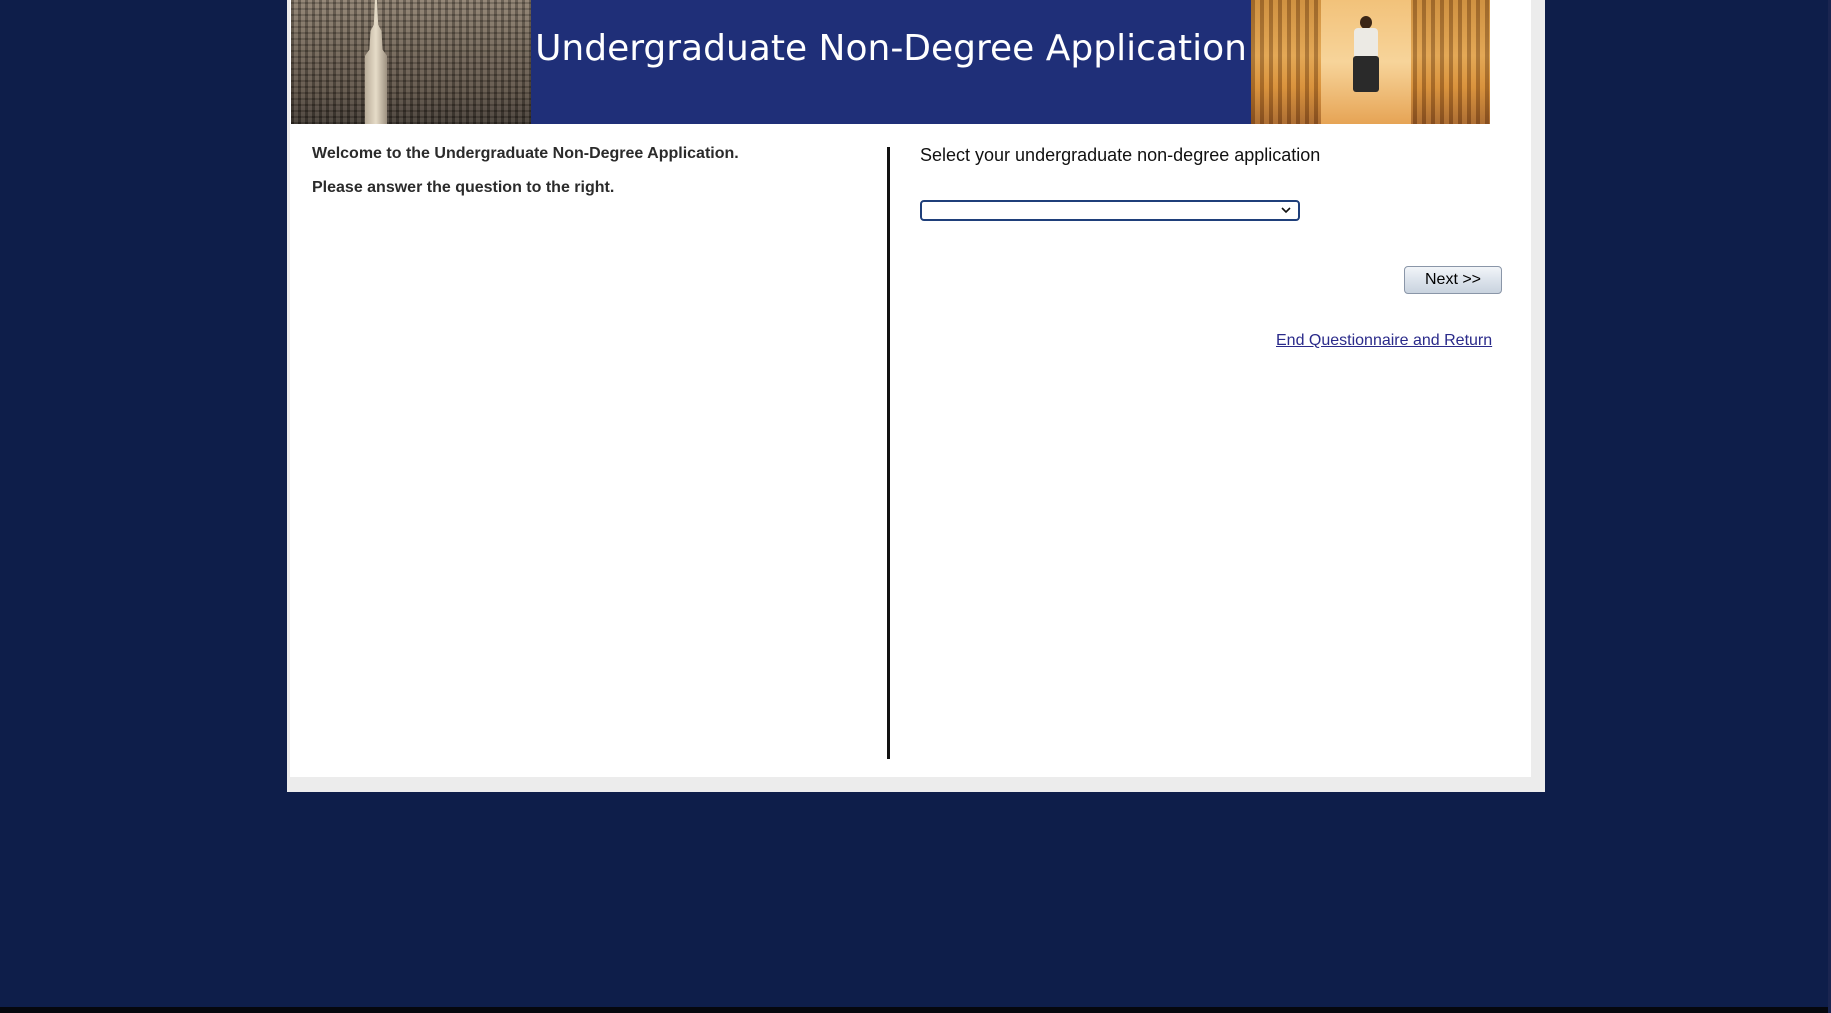 The image size is (1831, 1013). I want to click on skyscraper-shape, so click(376, 62).